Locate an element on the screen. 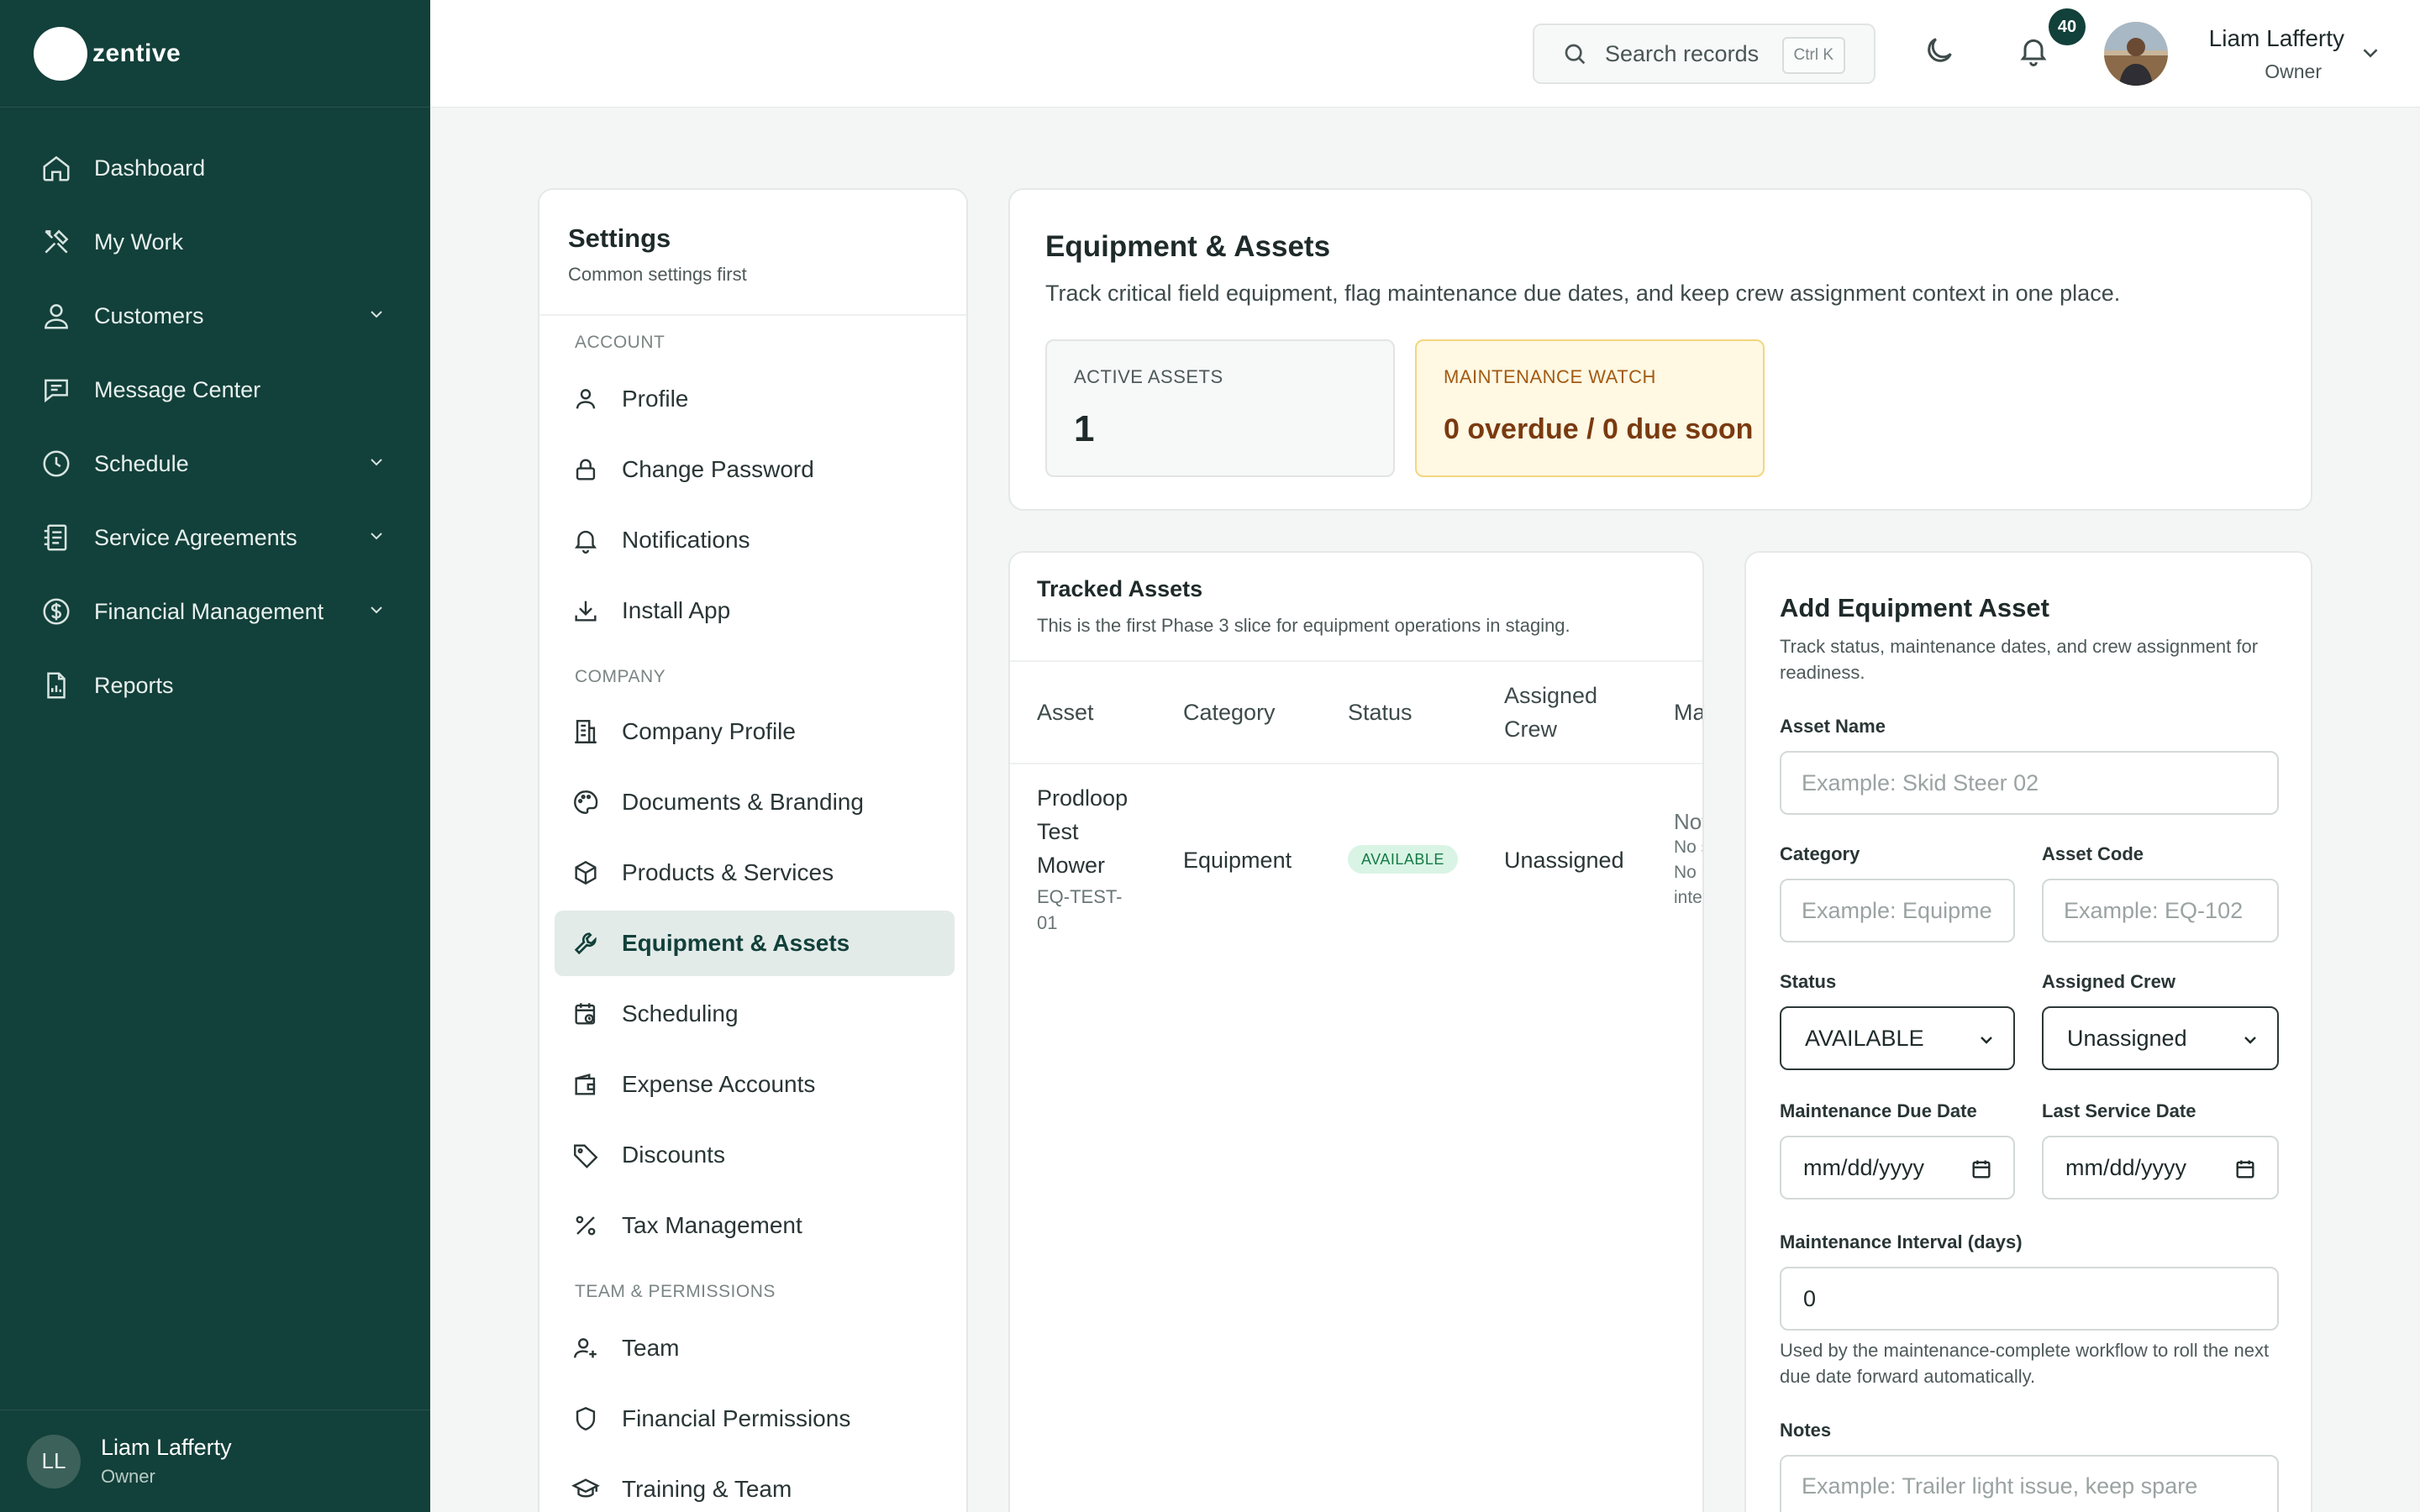 This screenshot has width=2420, height=1512. settings-item-training-team: Training & Team is located at coordinates (755, 1484).